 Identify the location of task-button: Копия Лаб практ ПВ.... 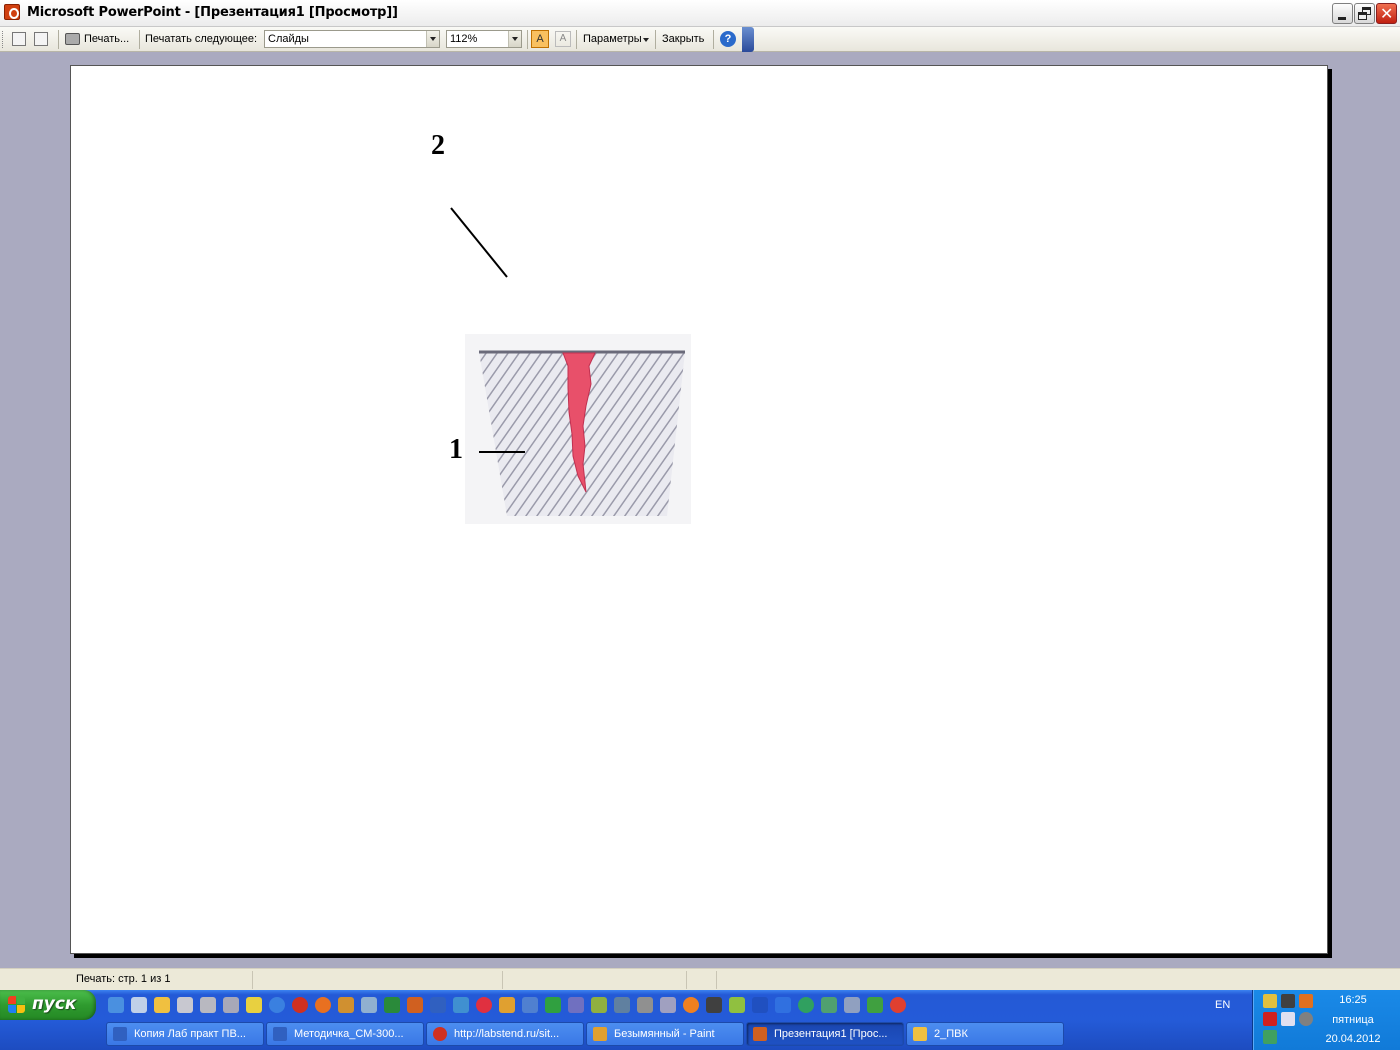
(185, 1034).